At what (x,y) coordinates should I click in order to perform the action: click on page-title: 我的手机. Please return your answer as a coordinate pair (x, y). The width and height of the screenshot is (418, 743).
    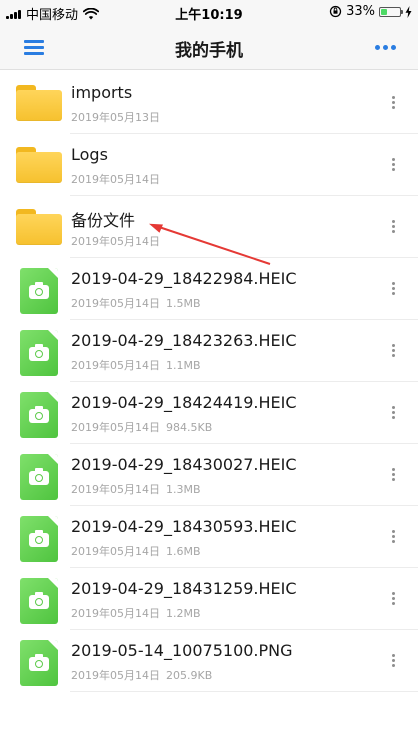
    Looking at the image, I should click on (209, 51).